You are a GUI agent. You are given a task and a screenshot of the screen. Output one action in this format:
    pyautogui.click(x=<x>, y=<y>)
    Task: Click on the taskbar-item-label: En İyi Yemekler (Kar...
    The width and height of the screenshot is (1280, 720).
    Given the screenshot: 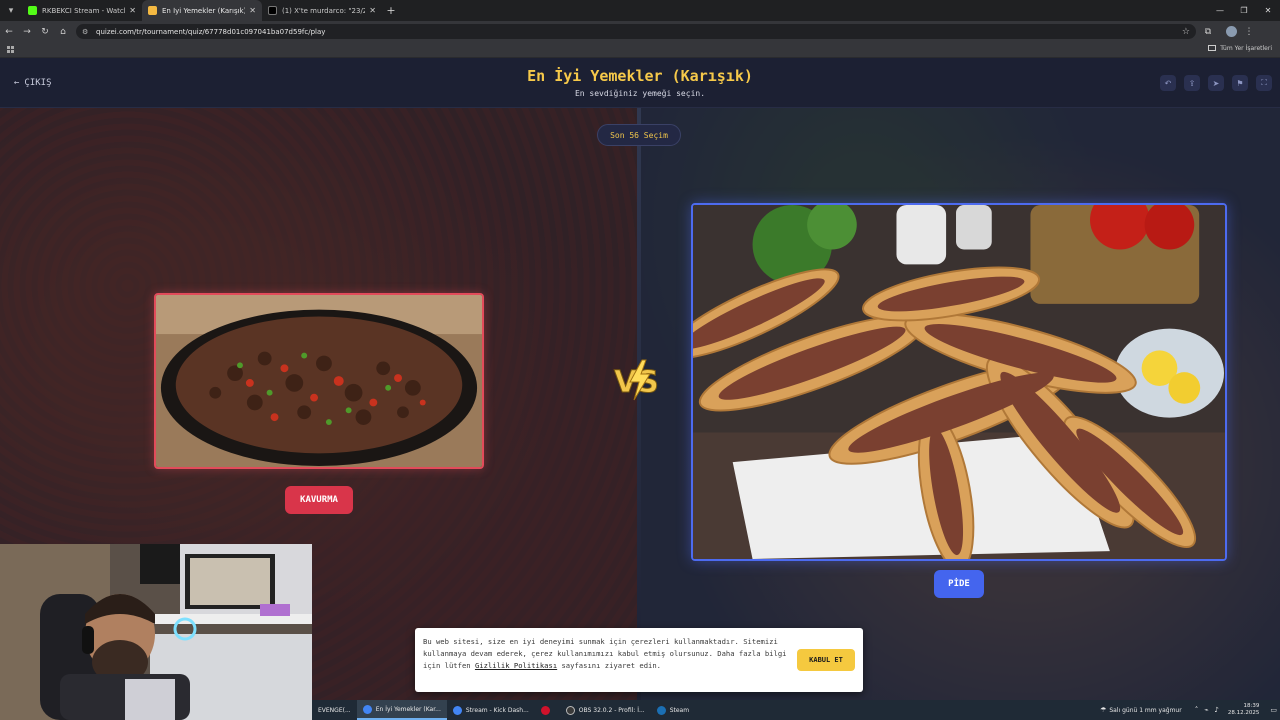 What is the action you would take?
    pyautogui.click(x=408, y=709)
    